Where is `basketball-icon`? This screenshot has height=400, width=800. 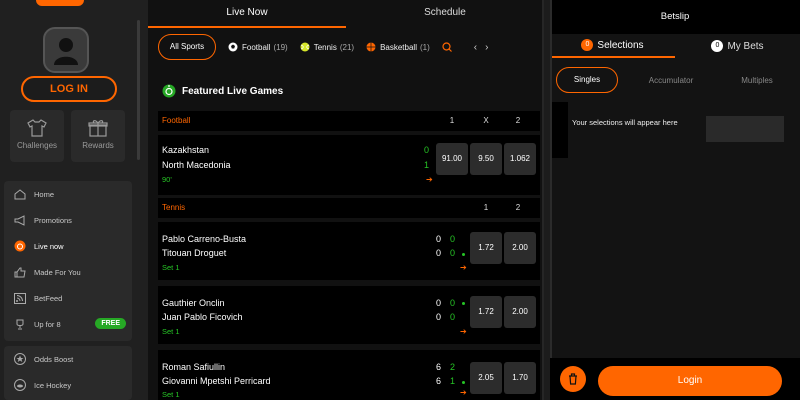
basketball-icon is located at coordinates (371, 47).